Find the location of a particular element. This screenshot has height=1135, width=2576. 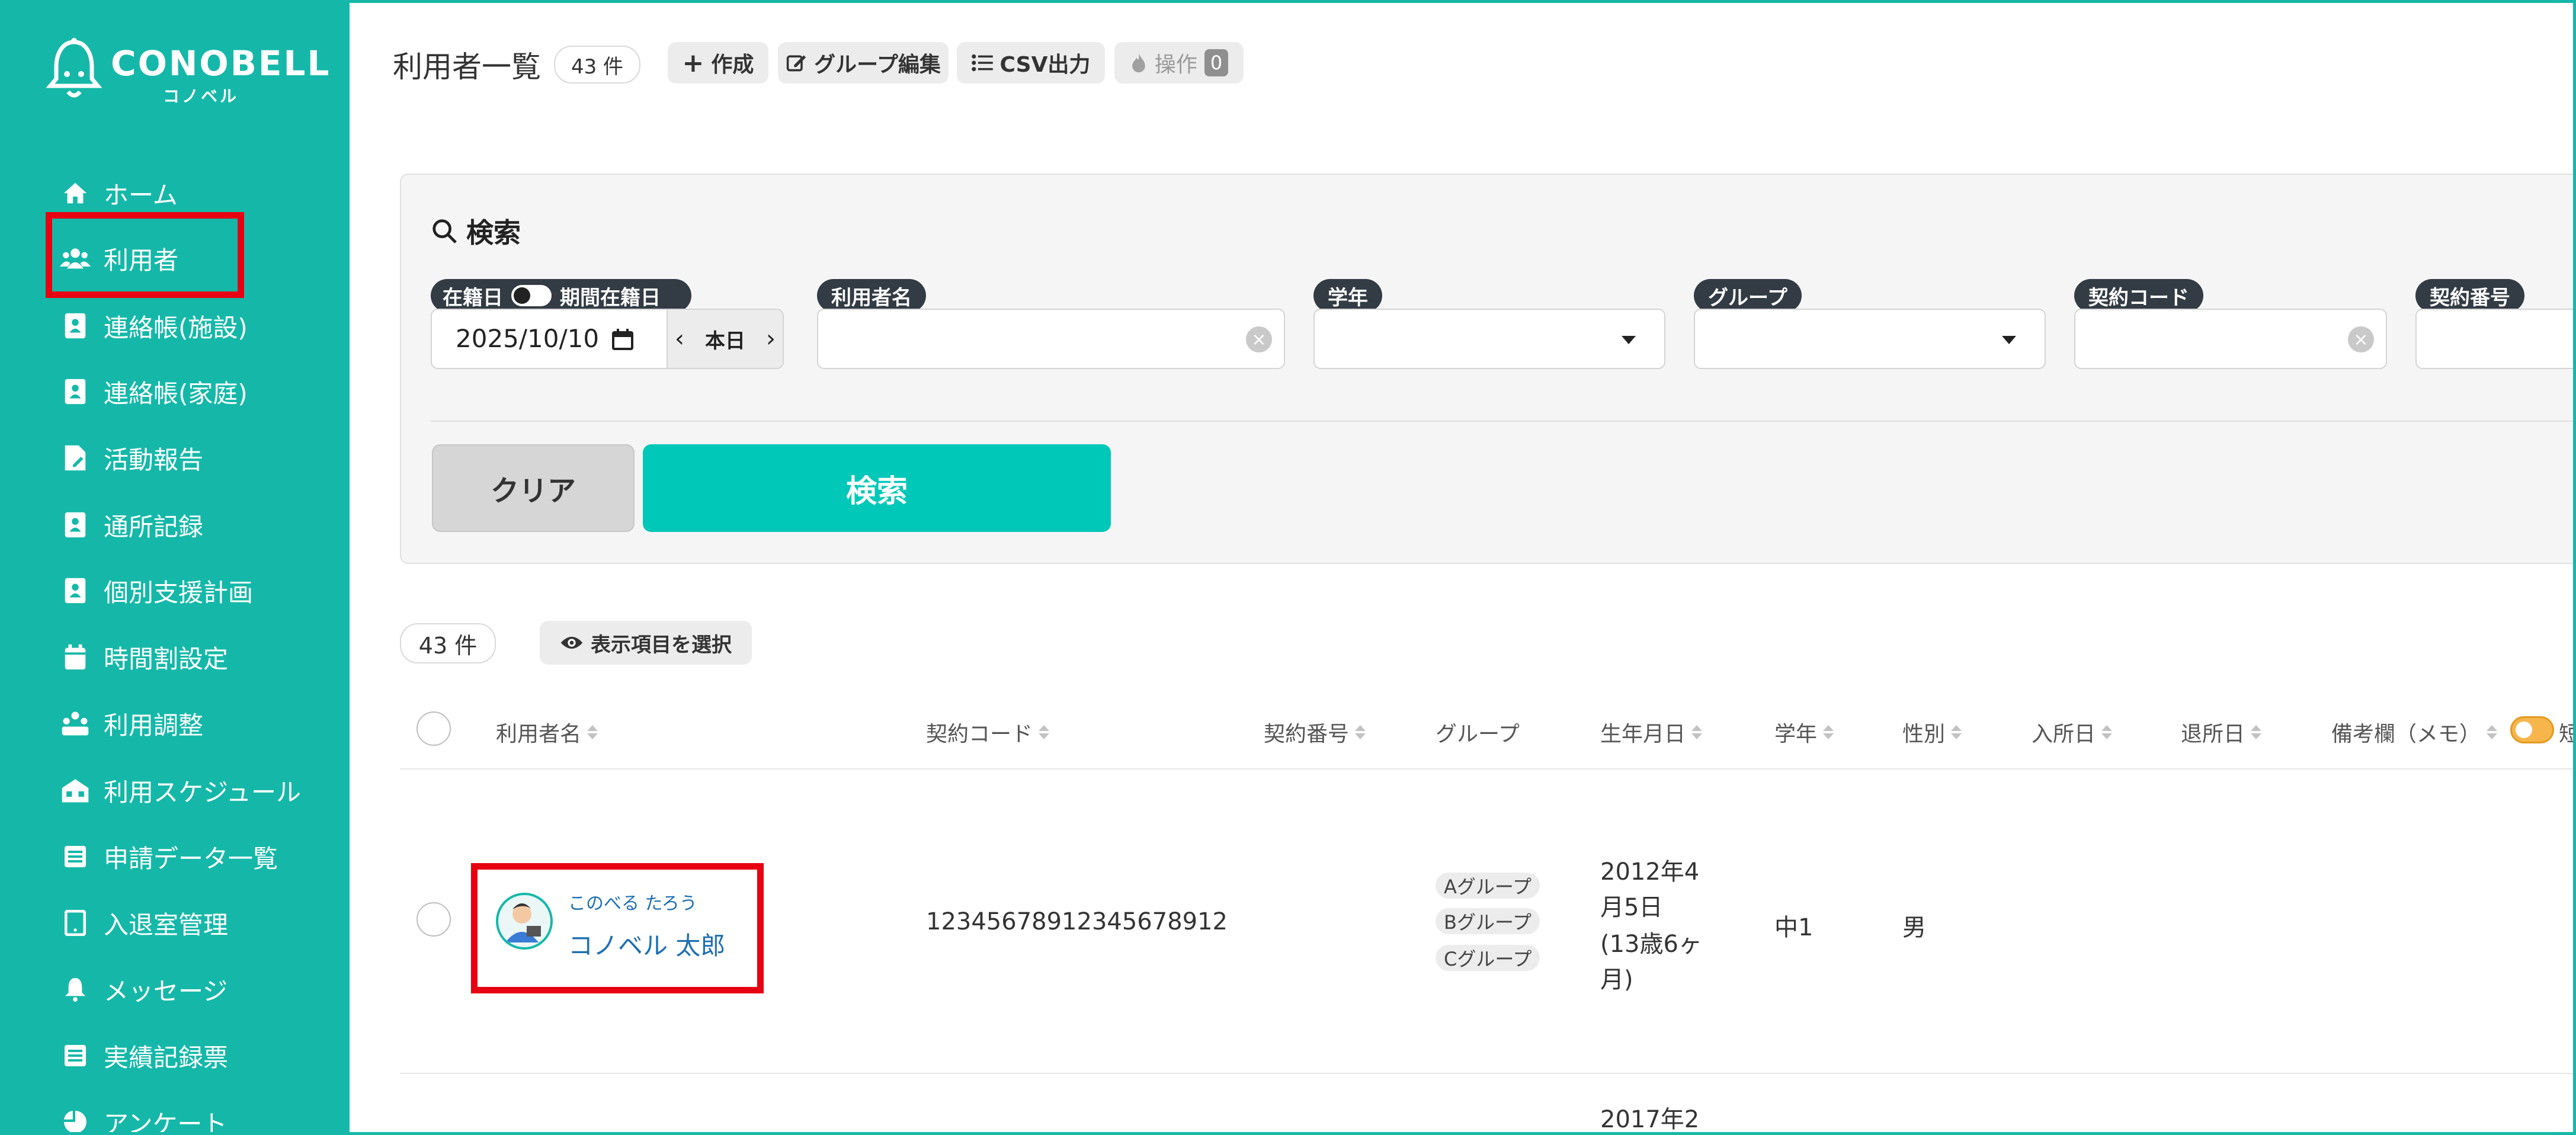

prev-day-icon: ‹ is located at coordinates (679, 339).